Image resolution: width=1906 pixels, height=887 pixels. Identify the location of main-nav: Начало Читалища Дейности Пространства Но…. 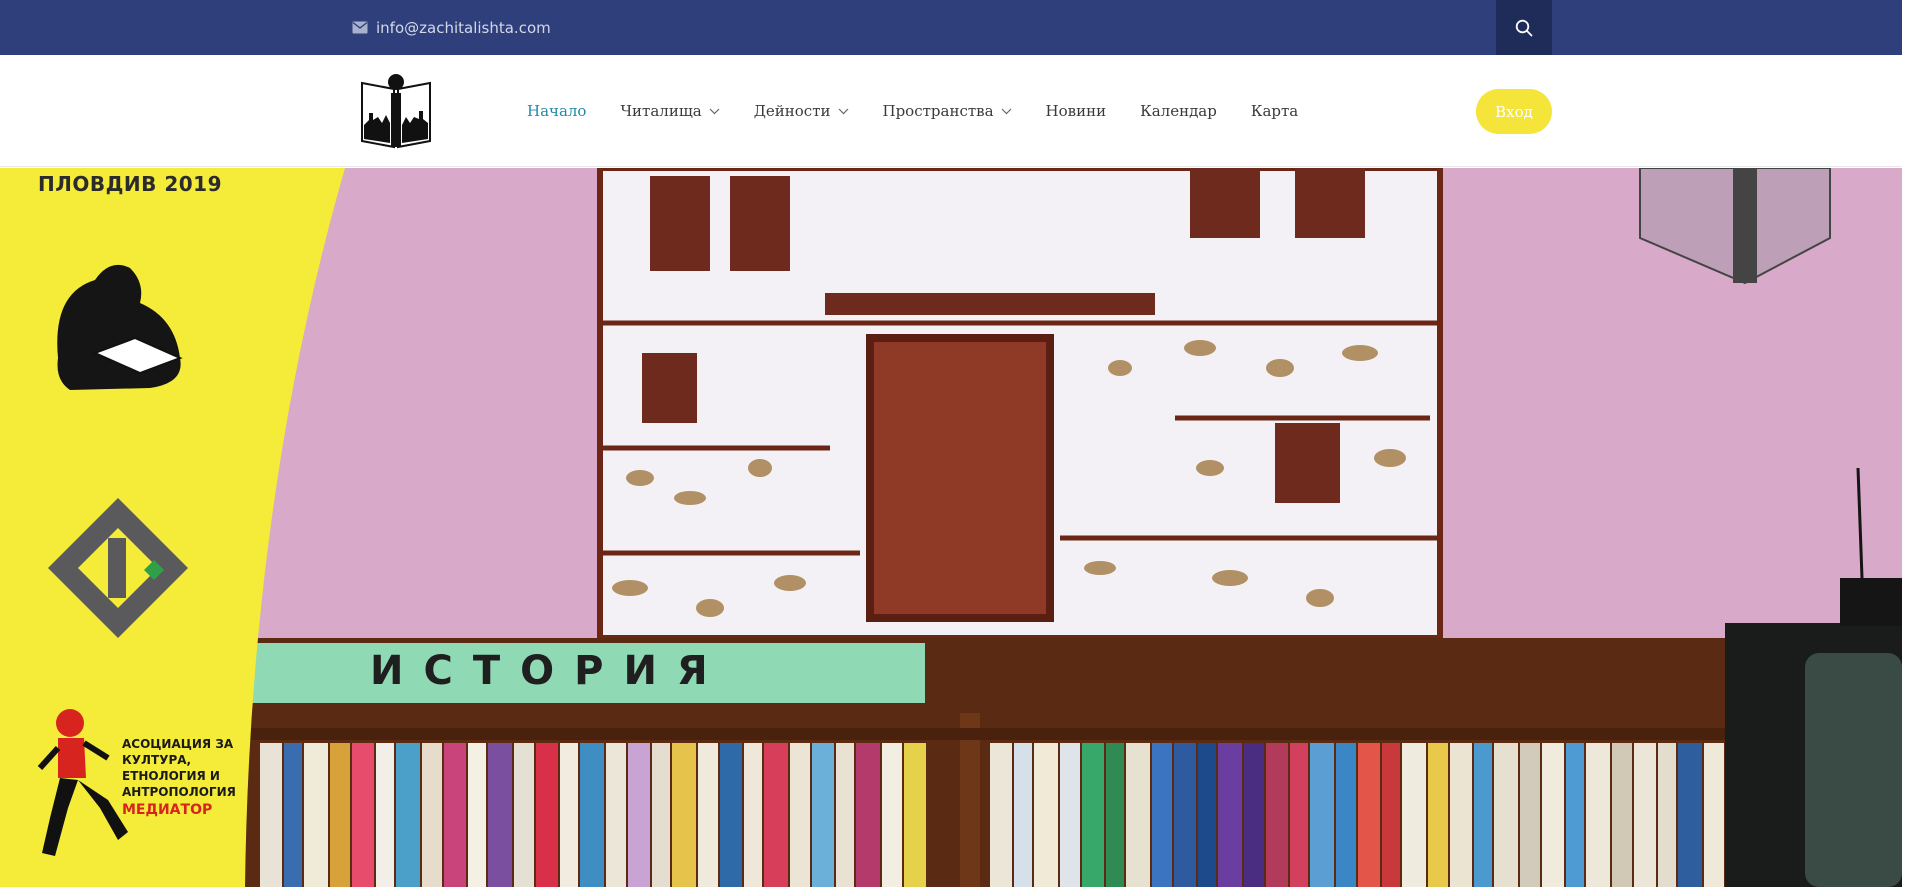
(929, 111).